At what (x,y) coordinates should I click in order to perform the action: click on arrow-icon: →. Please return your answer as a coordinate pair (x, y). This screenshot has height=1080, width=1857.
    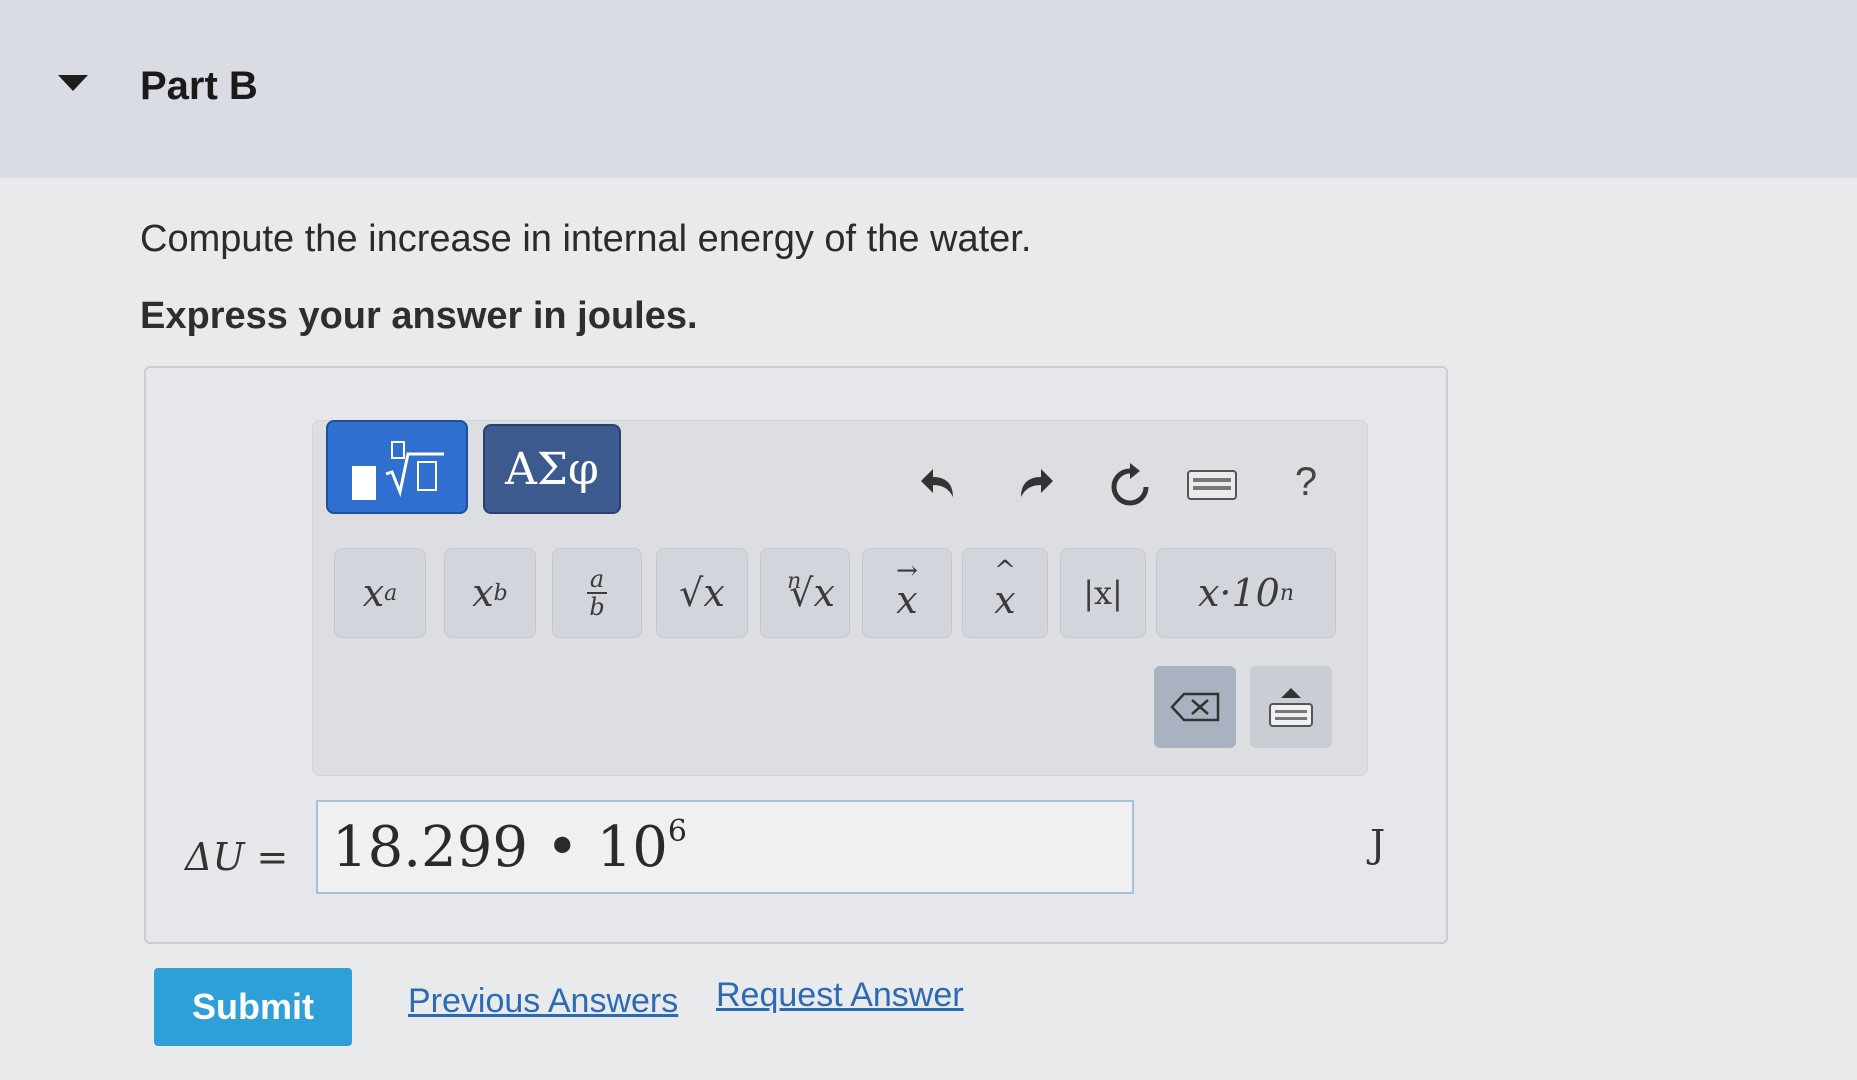
    Looking at the image, I should click on (907, 571).